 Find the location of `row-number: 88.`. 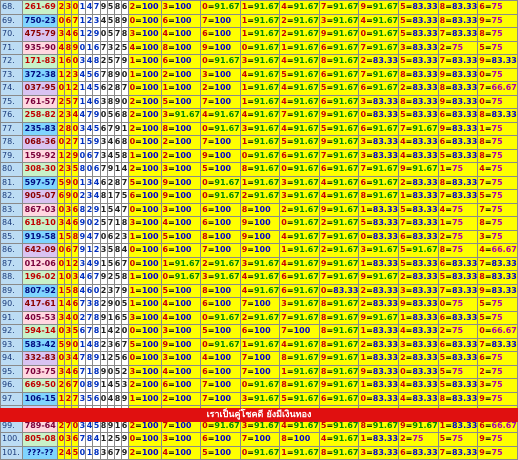

row-number: 88. is located at coordinates (12, 277).